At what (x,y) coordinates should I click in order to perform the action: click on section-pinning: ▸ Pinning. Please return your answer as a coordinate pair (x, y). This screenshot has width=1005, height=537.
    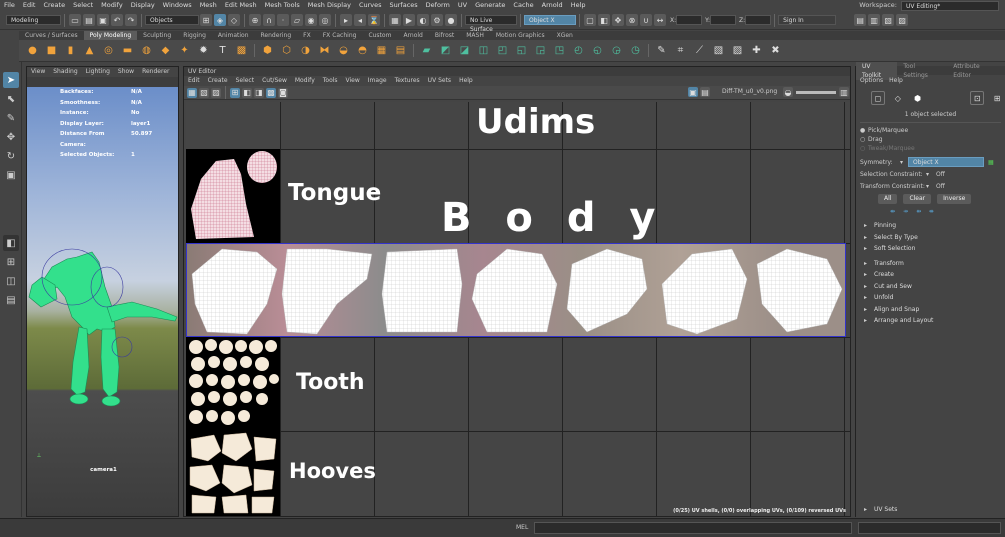
    Looking at the image, I should click on (930, 226).